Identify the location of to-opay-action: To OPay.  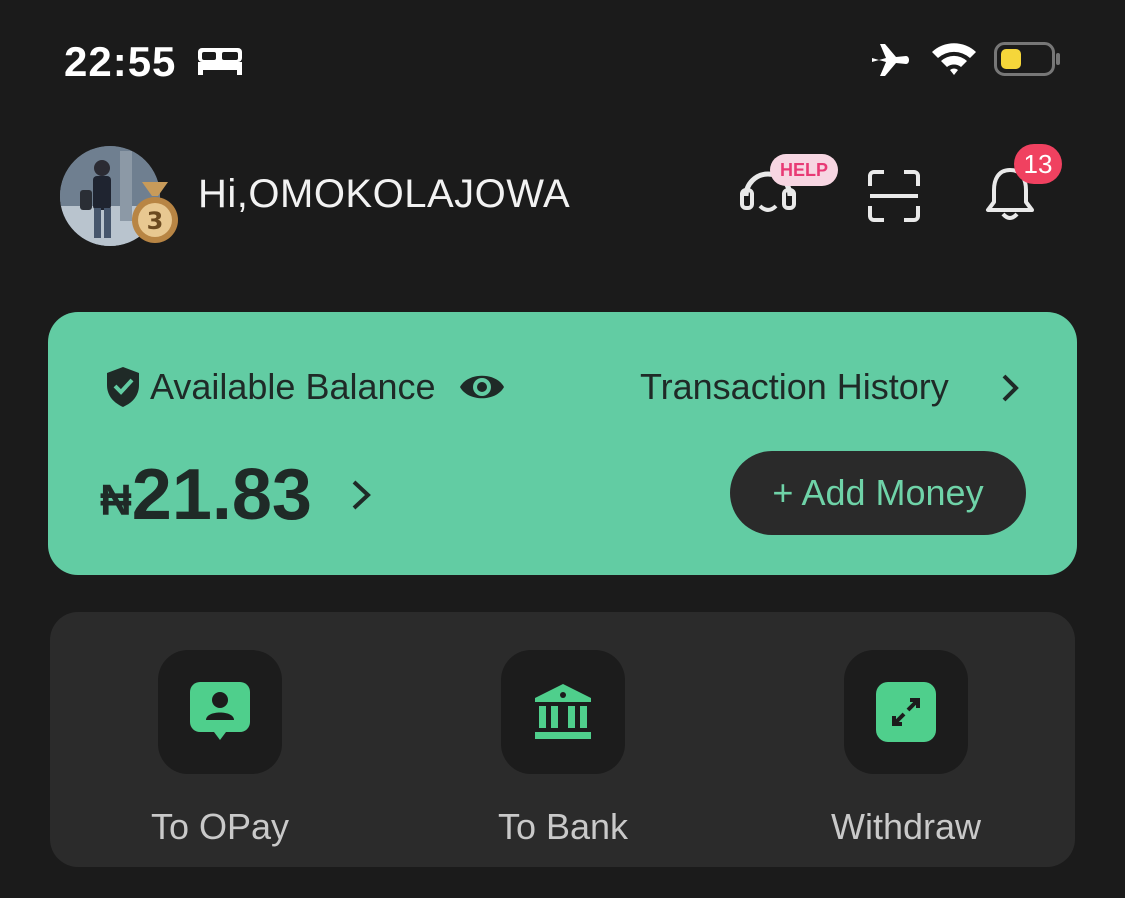
(218, 755).